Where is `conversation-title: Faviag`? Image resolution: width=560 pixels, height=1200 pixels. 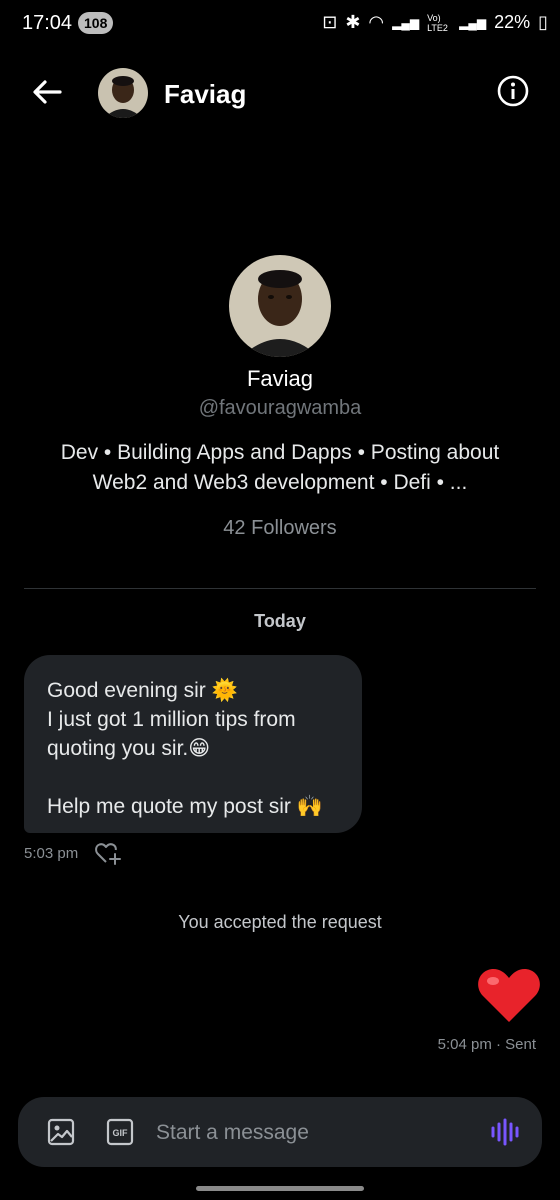
conversation-title: Faviag is located at coordinates (205, 94).